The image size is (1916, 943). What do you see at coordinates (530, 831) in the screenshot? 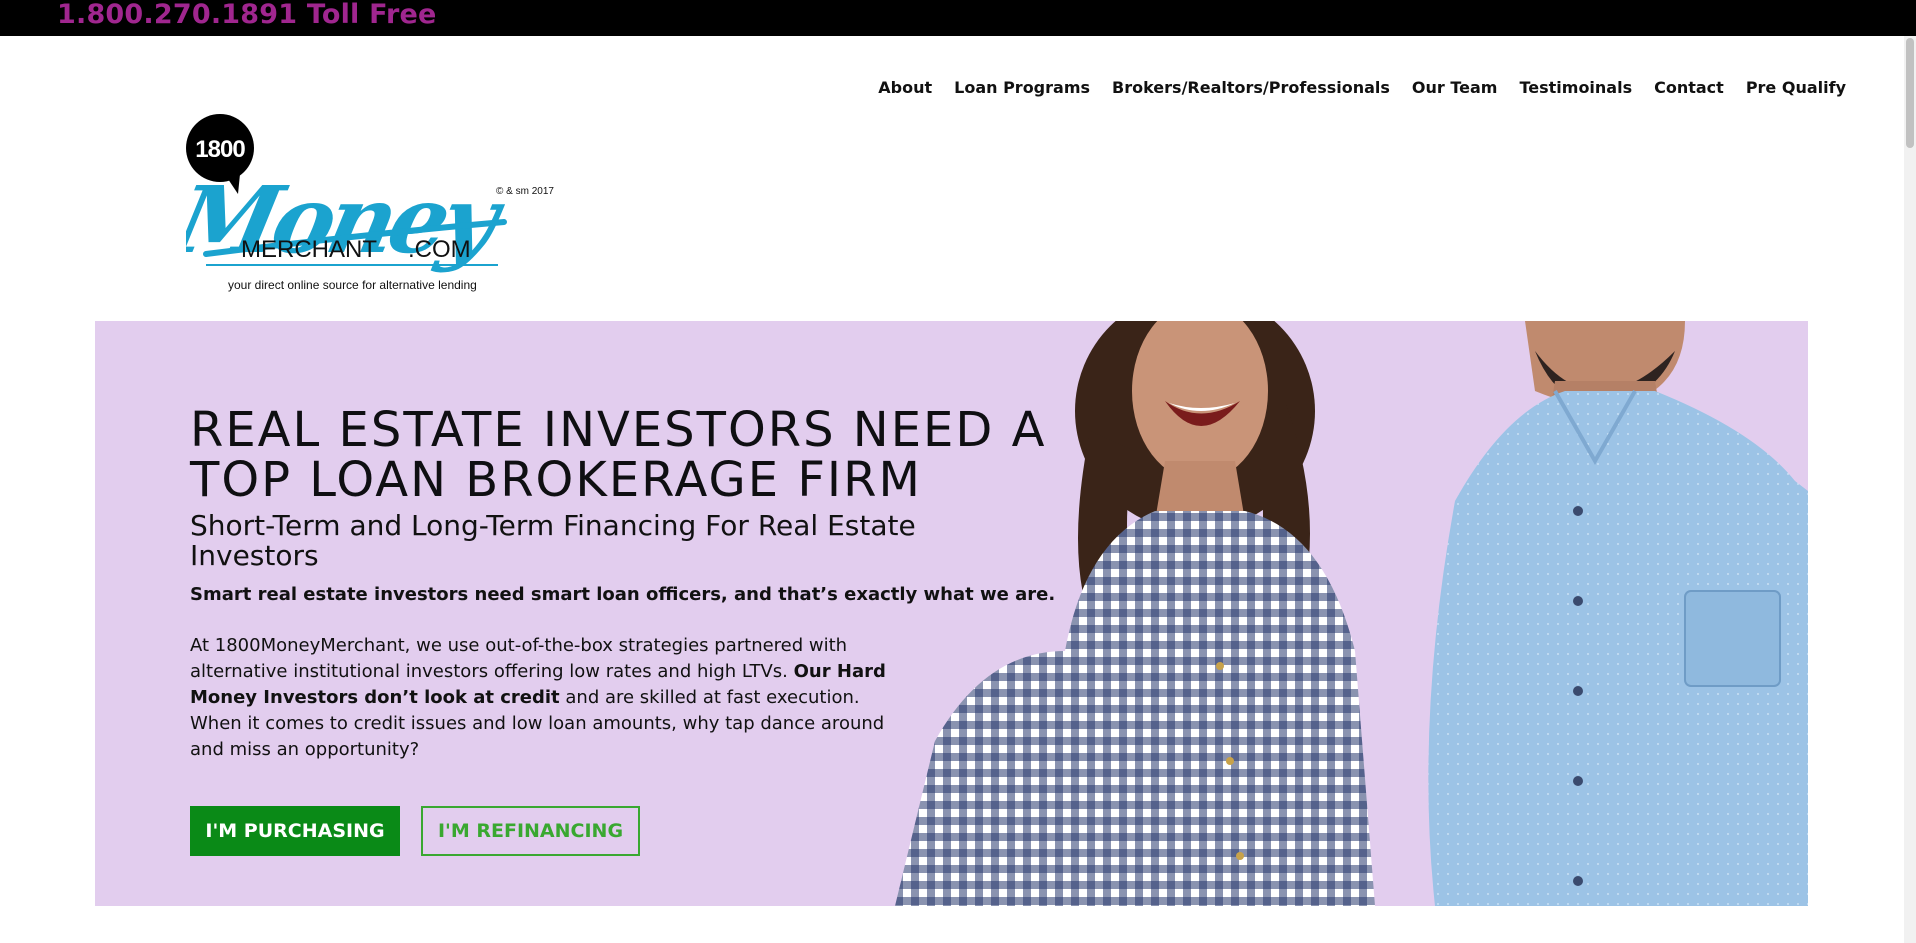
I see `refinancing-button: I'M REFINANCING` at bounding box center [530, 831].